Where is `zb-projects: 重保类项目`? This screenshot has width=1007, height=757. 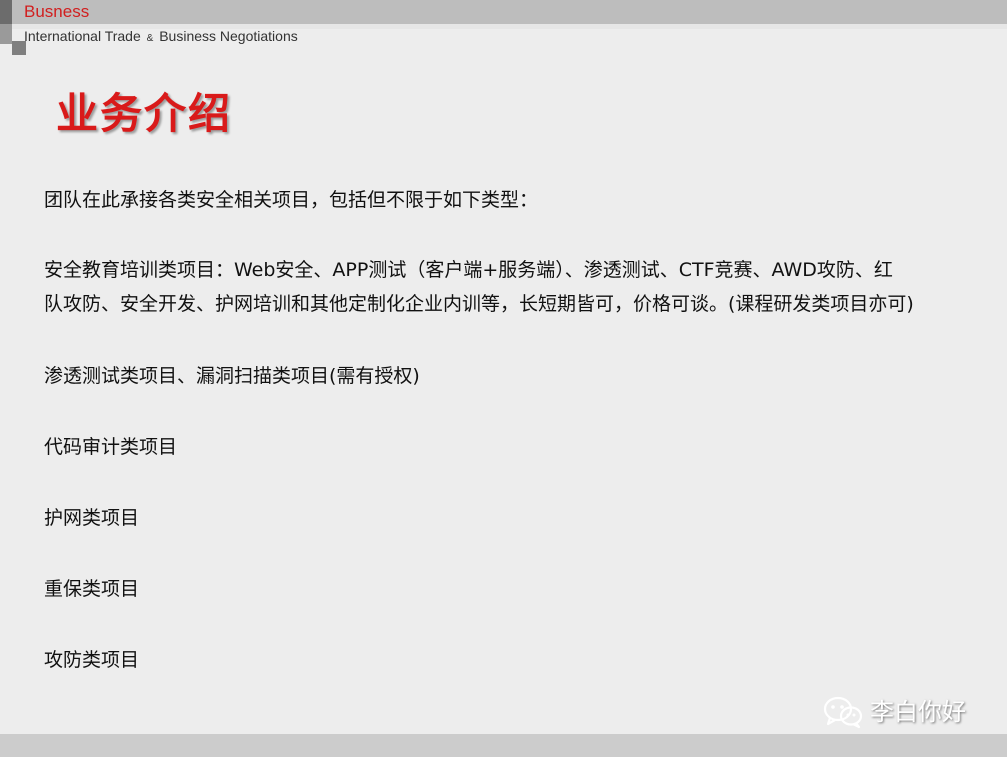
zb-projects: 重保类项目 is located at coordinates (92, 589).